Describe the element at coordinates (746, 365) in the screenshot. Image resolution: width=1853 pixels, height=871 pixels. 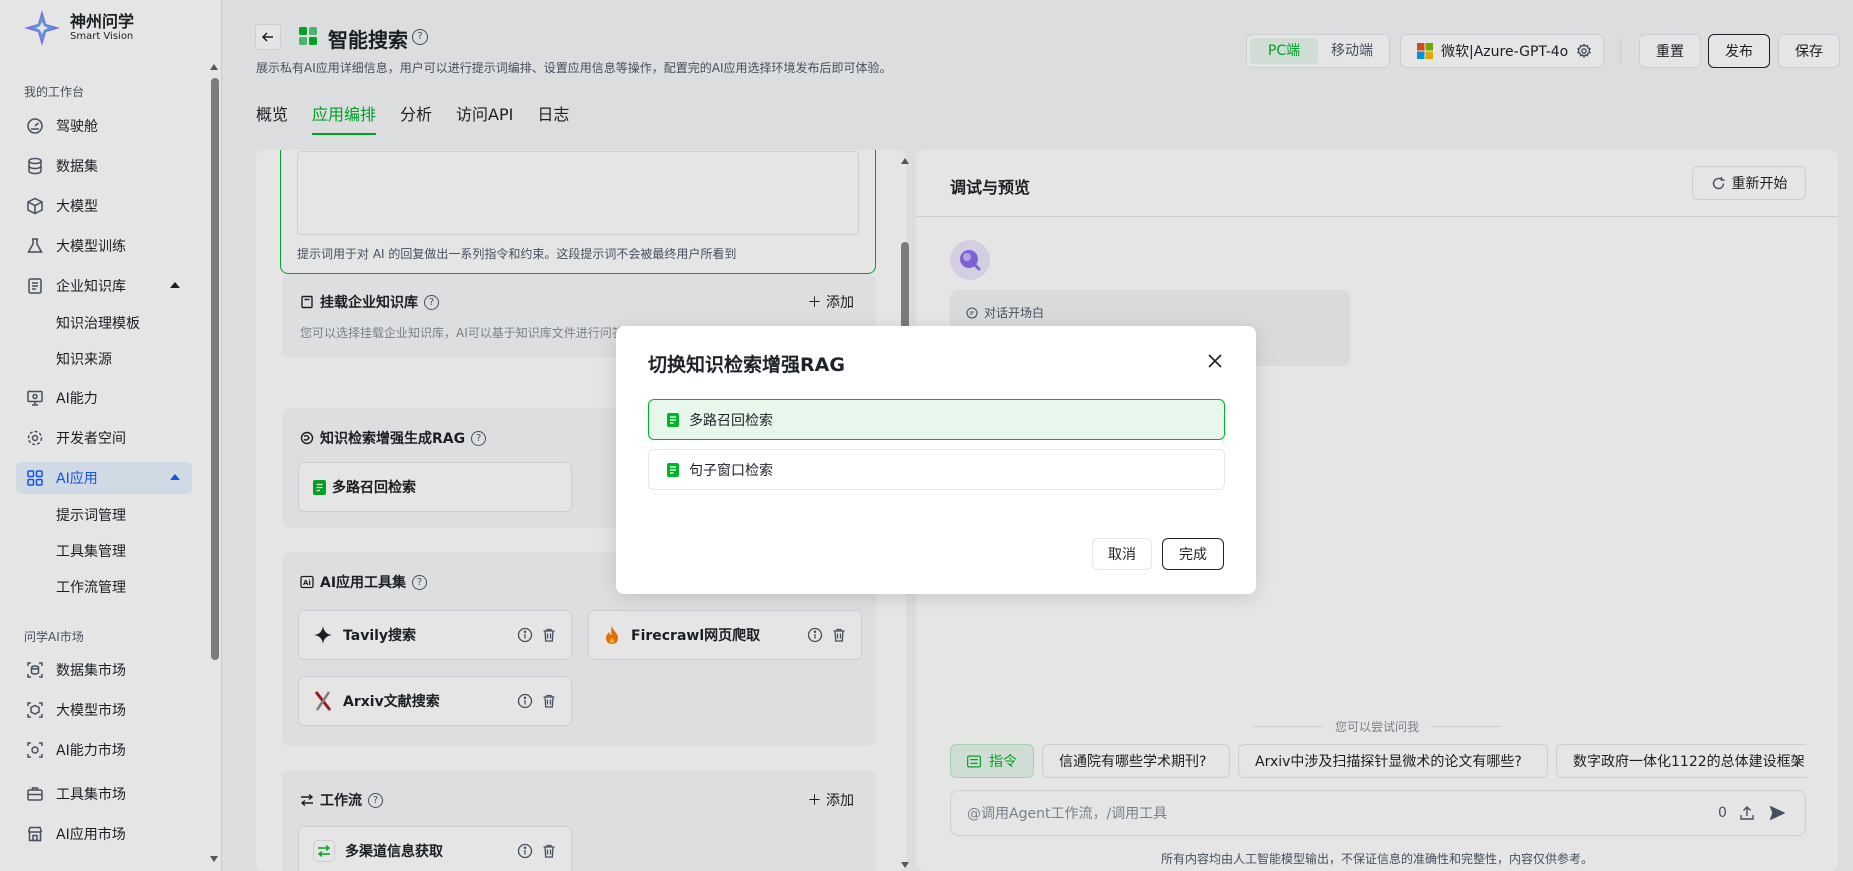
I see `dialog-title: 切换知识检索增强RAG` at that location.